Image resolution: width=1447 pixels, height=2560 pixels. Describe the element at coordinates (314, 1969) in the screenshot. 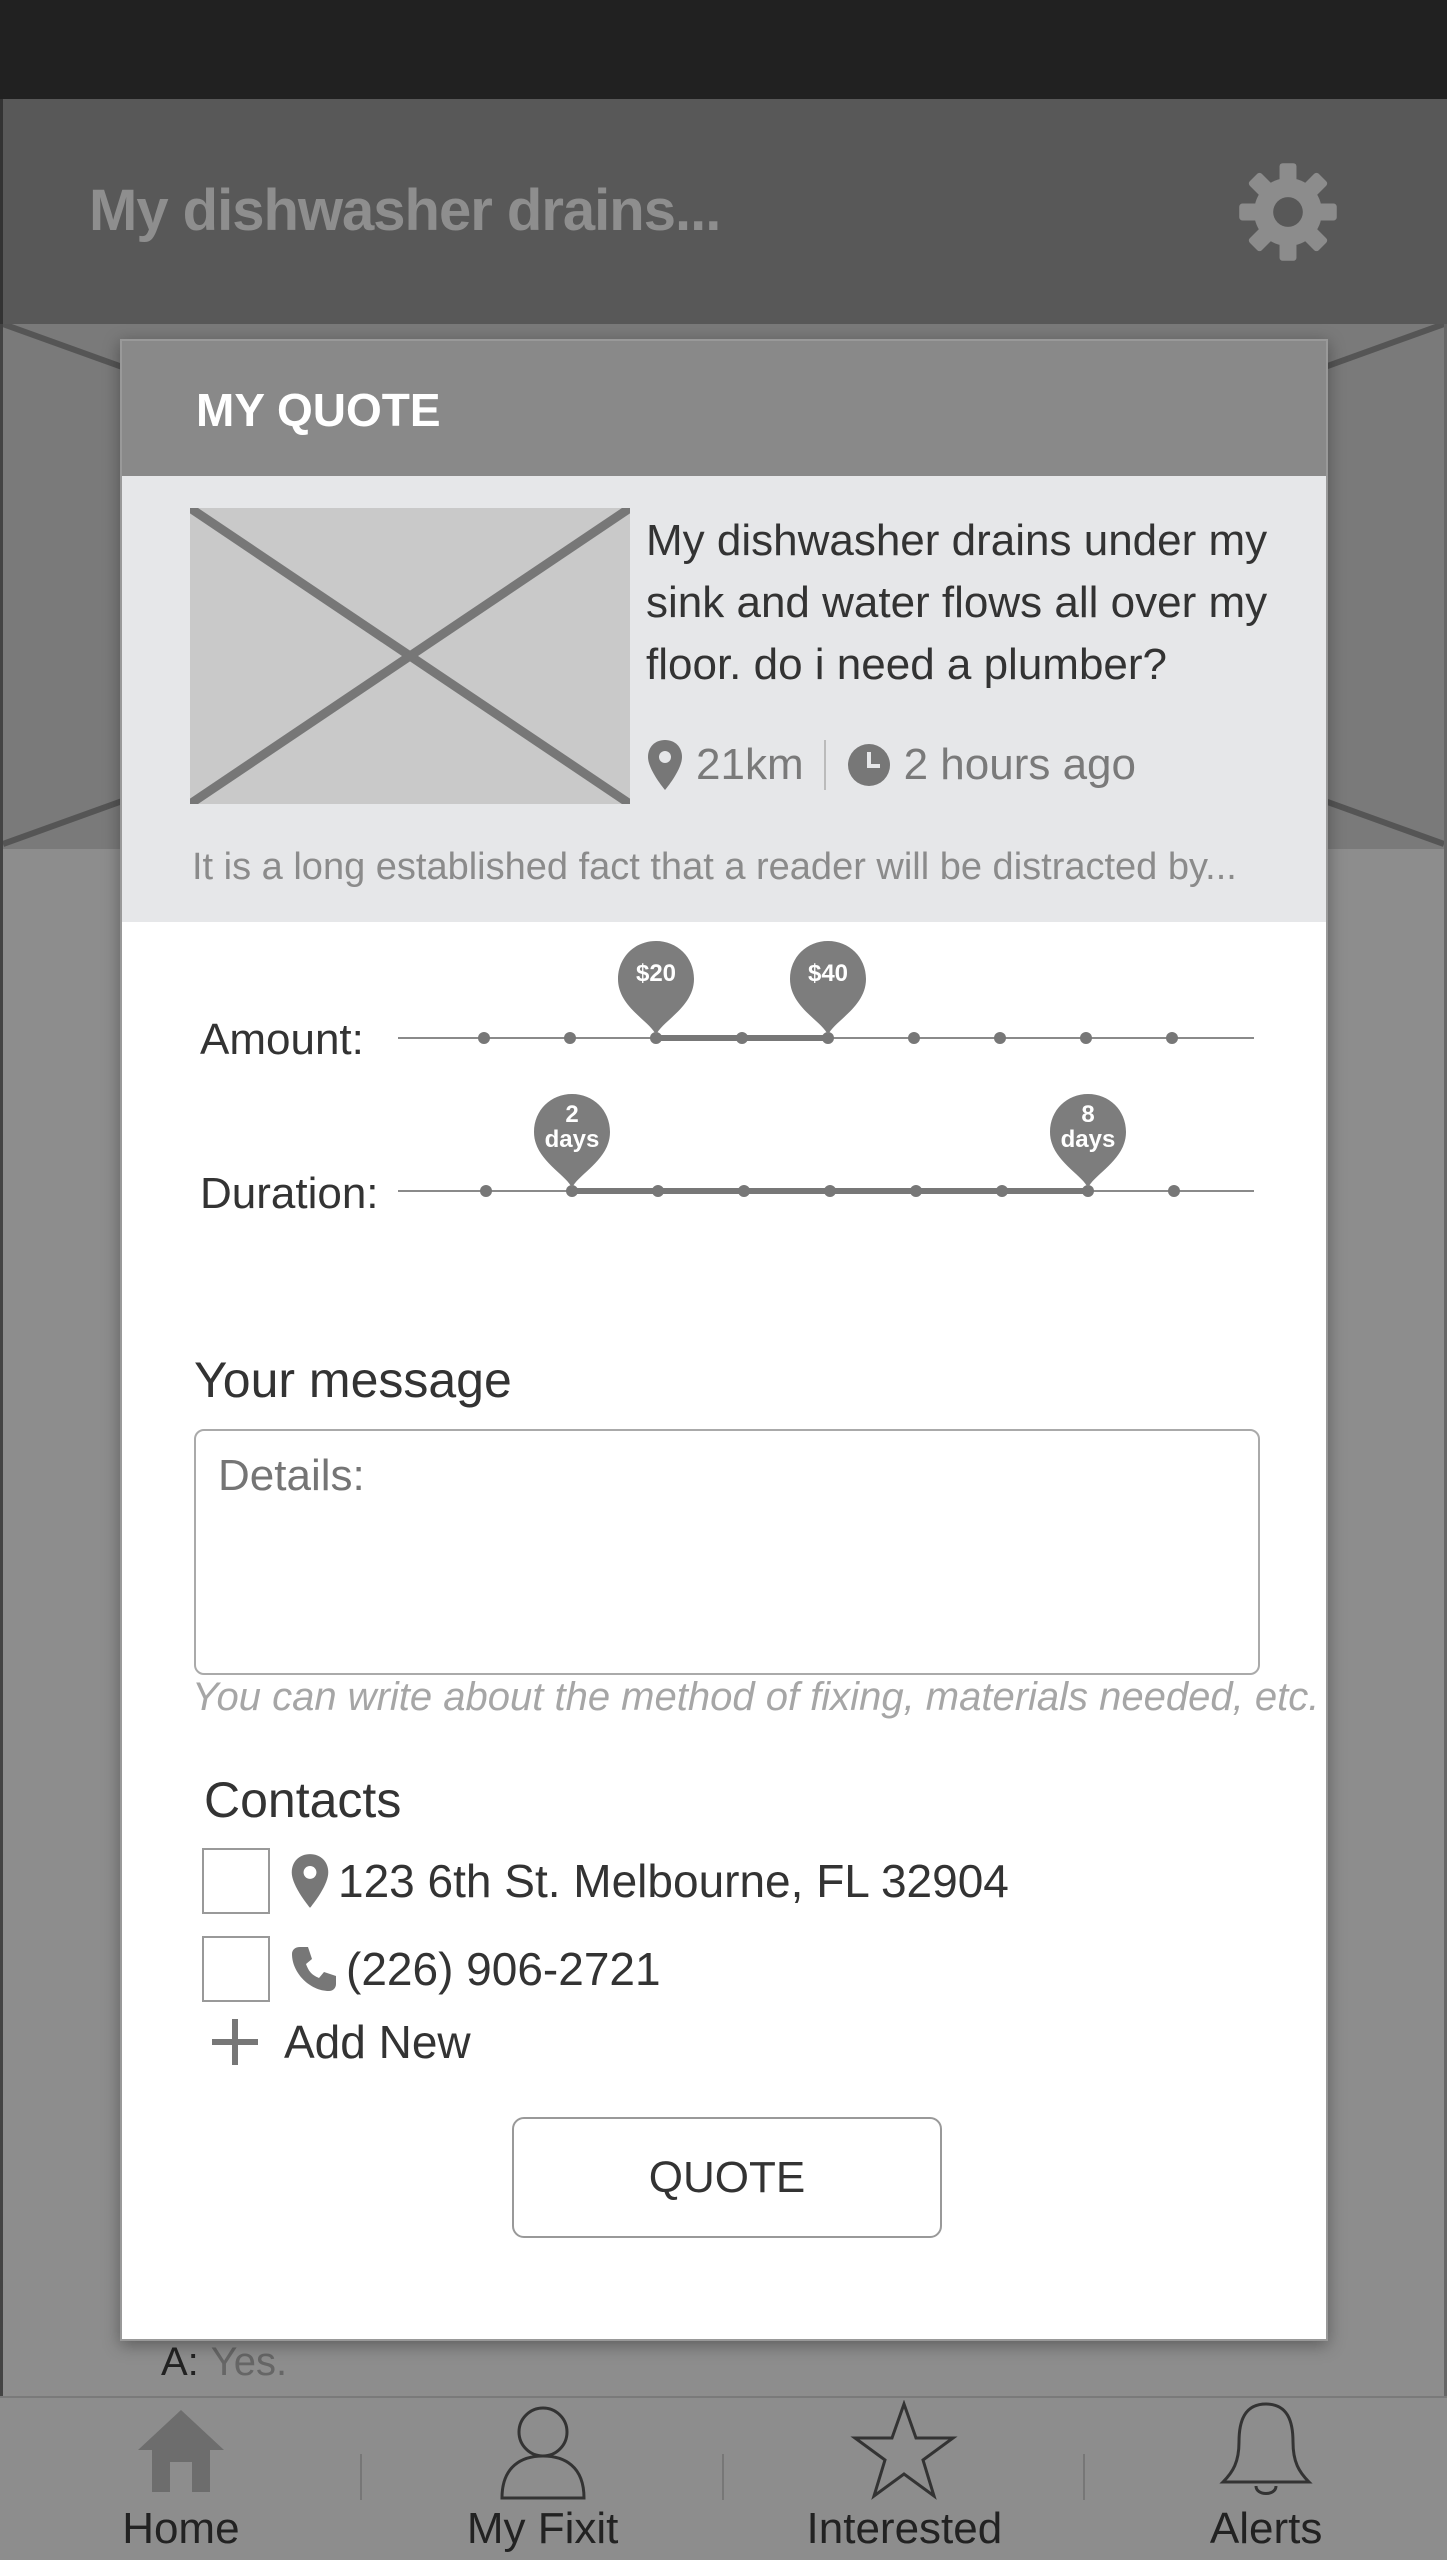

I see `phone-icon` at that location.